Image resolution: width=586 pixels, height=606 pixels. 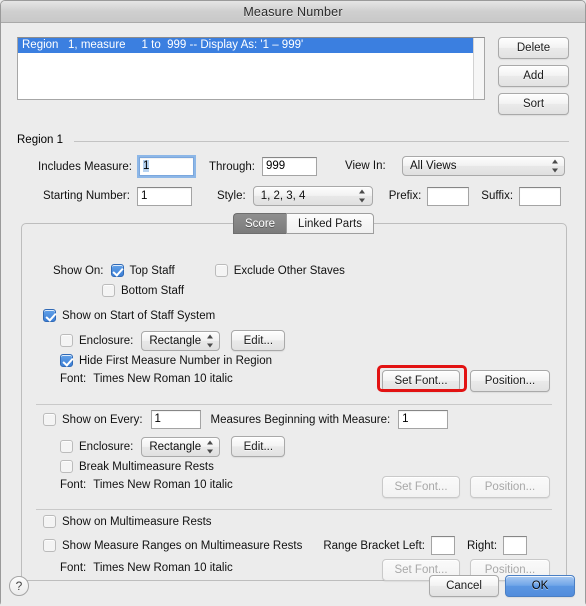 I want to click on add-button: Add, so click(x=533, y=76).